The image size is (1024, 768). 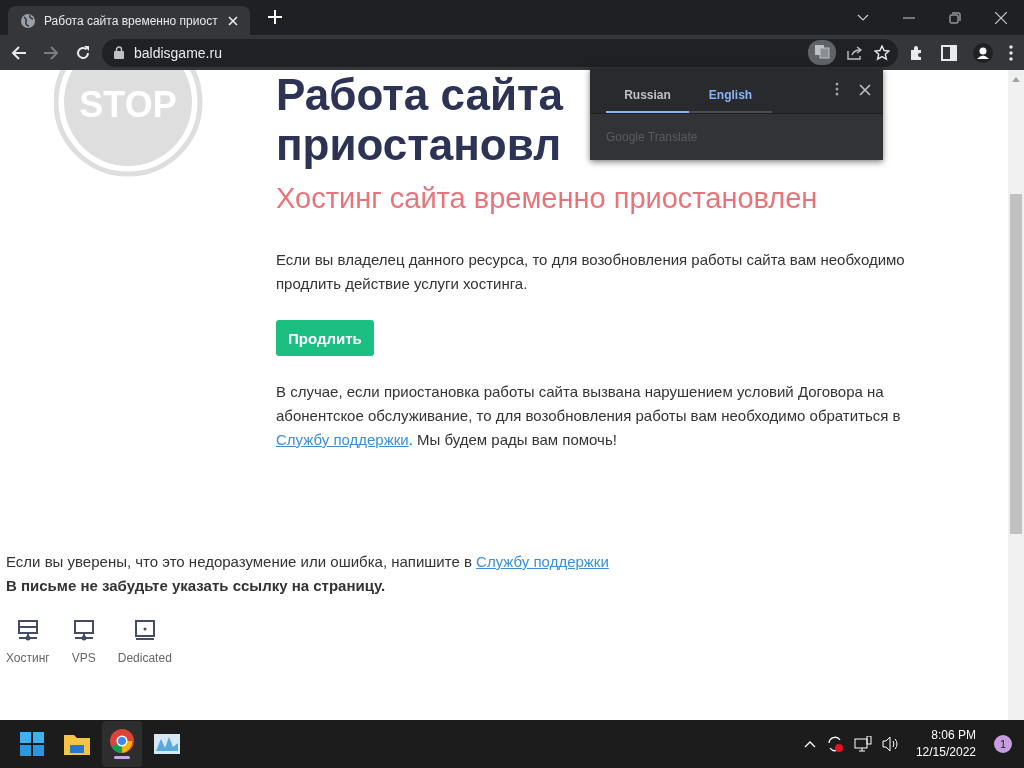 What do you see at coordinates (500, 52) in the screenshot?
I see `address-bar: baldisgame.ru` at bounding box center [500, 52].